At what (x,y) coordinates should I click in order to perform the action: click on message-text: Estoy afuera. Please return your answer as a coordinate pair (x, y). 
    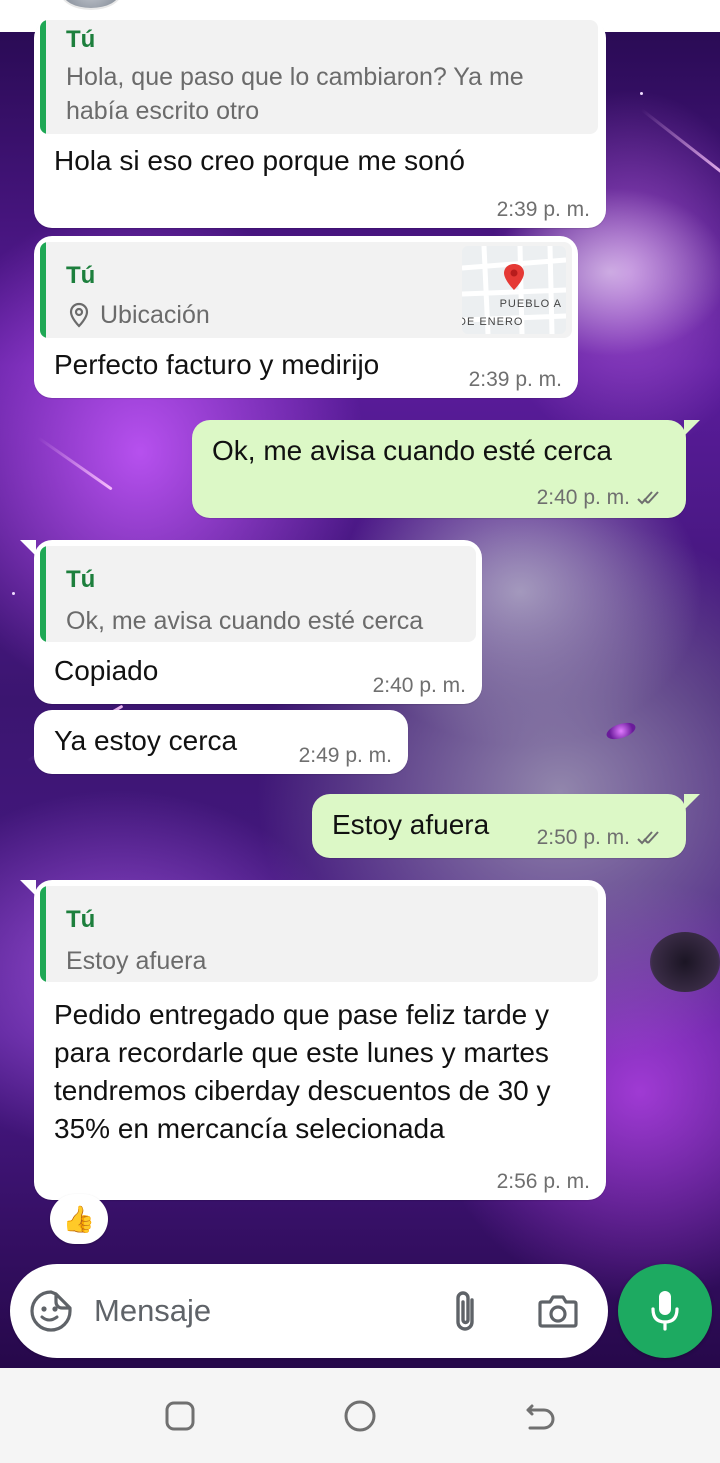
    Looking at the image, I should click on (411, 824).